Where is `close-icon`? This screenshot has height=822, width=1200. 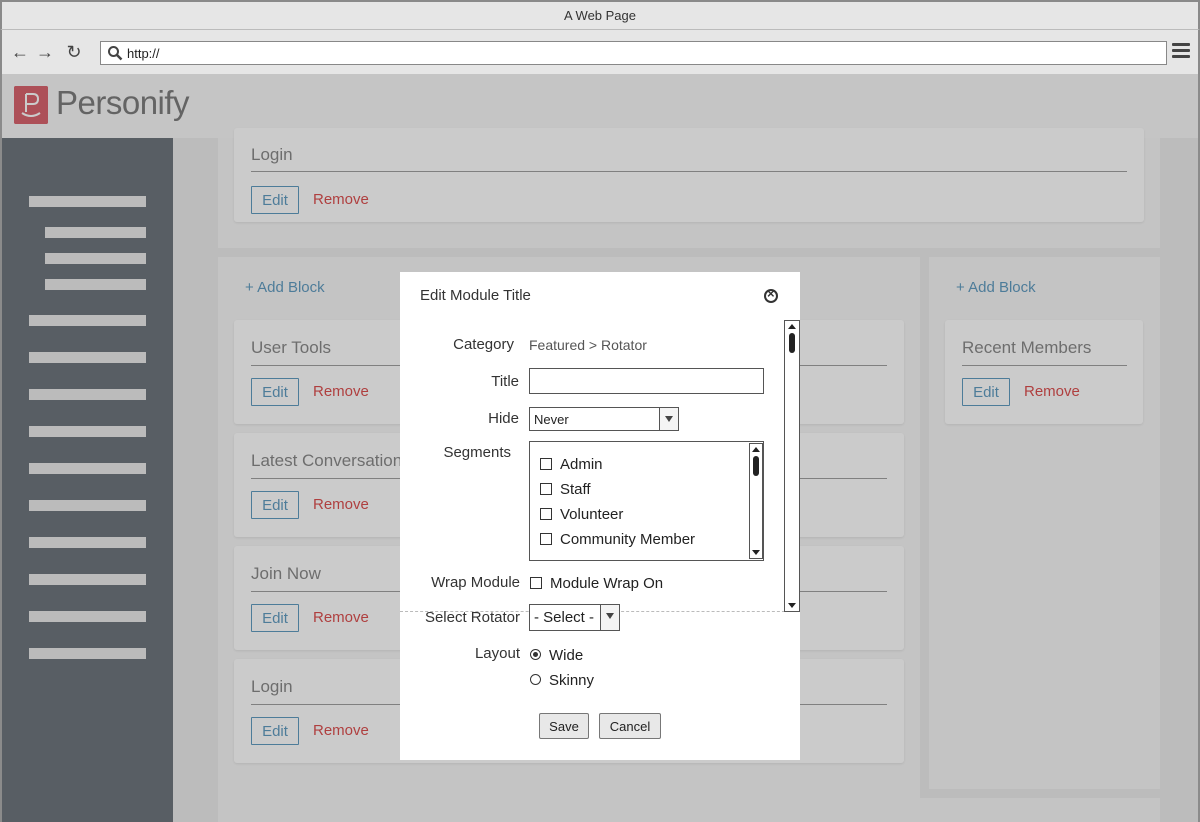 close-icon is located at coordinates (771, 294).